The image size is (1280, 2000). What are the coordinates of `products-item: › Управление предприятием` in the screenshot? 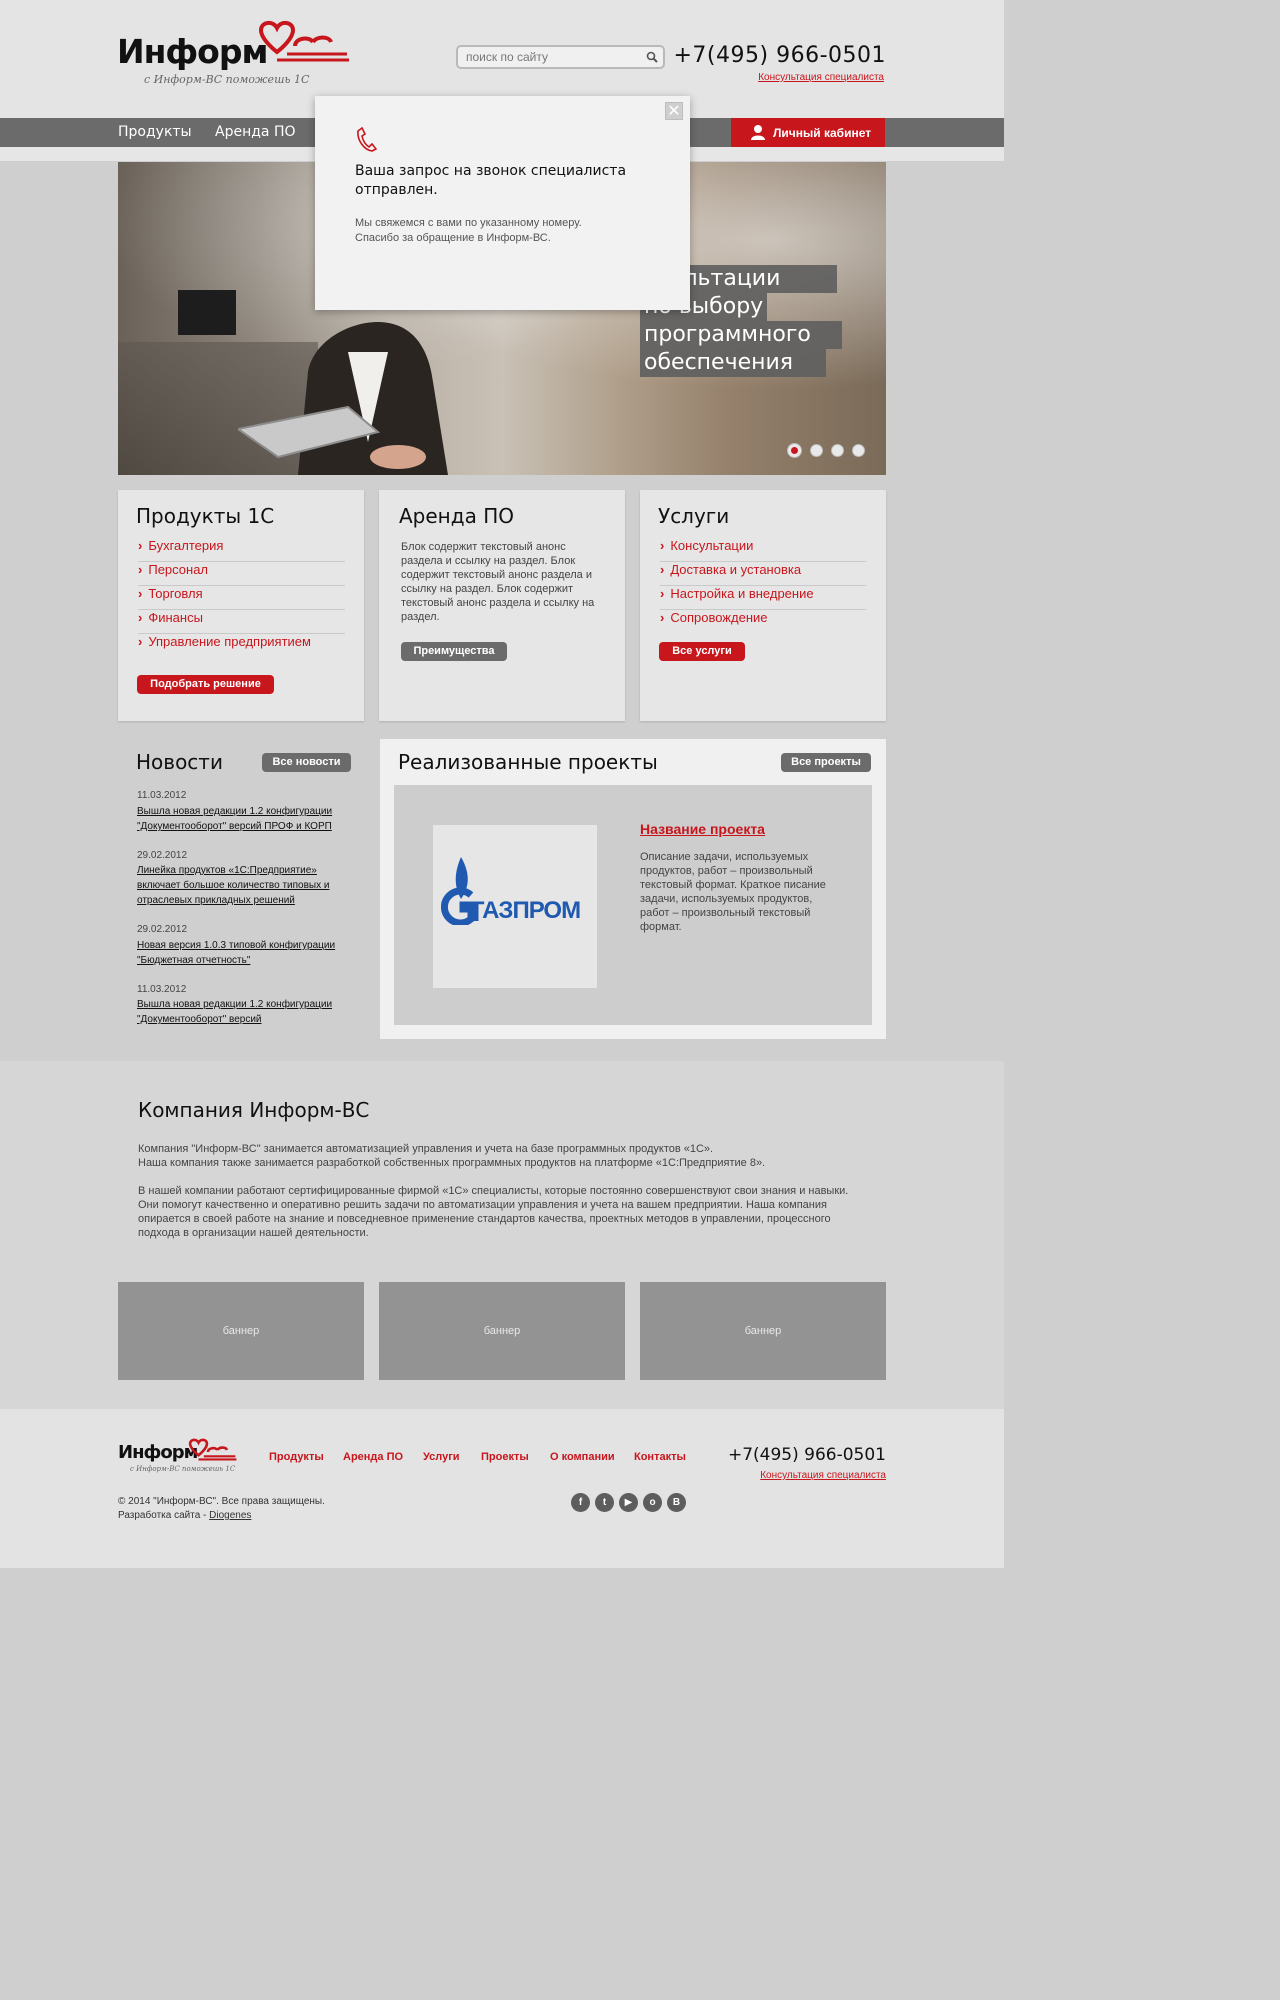 It's located at (241, 646).